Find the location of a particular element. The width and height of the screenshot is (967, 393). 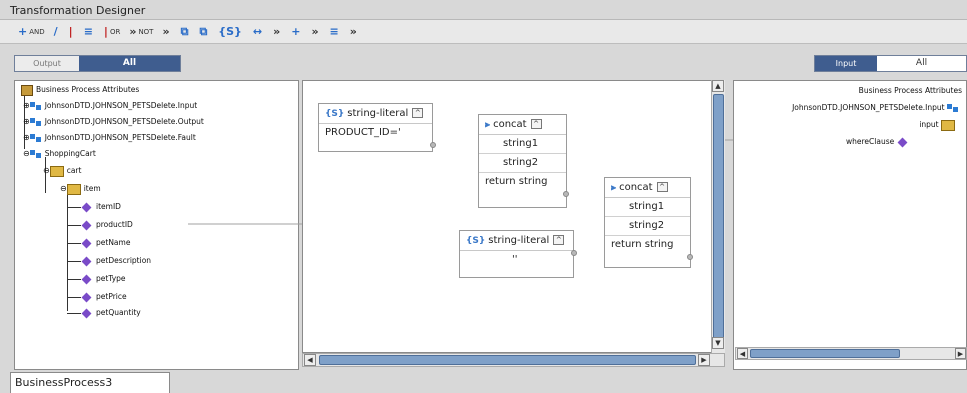

tree-item-input-message: JohnsonDTD.JOHNSON_PETSDelete.Input is located at coordinates (877, 108).